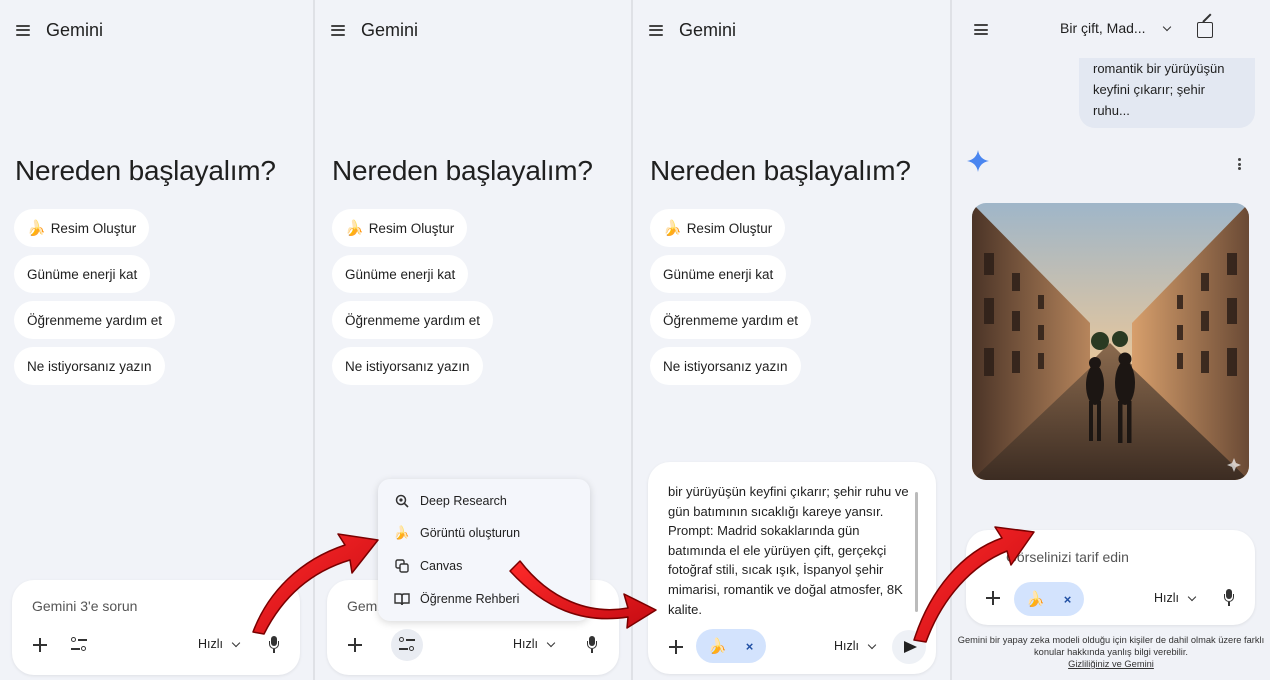 Image resolution: width=1270 pixels, height=680 pixels. What do you see at coordinates (84, 606) in the screenshot?
I see `prompt-input: Gemini 3'e sorun` at bounding box center [84, 606].